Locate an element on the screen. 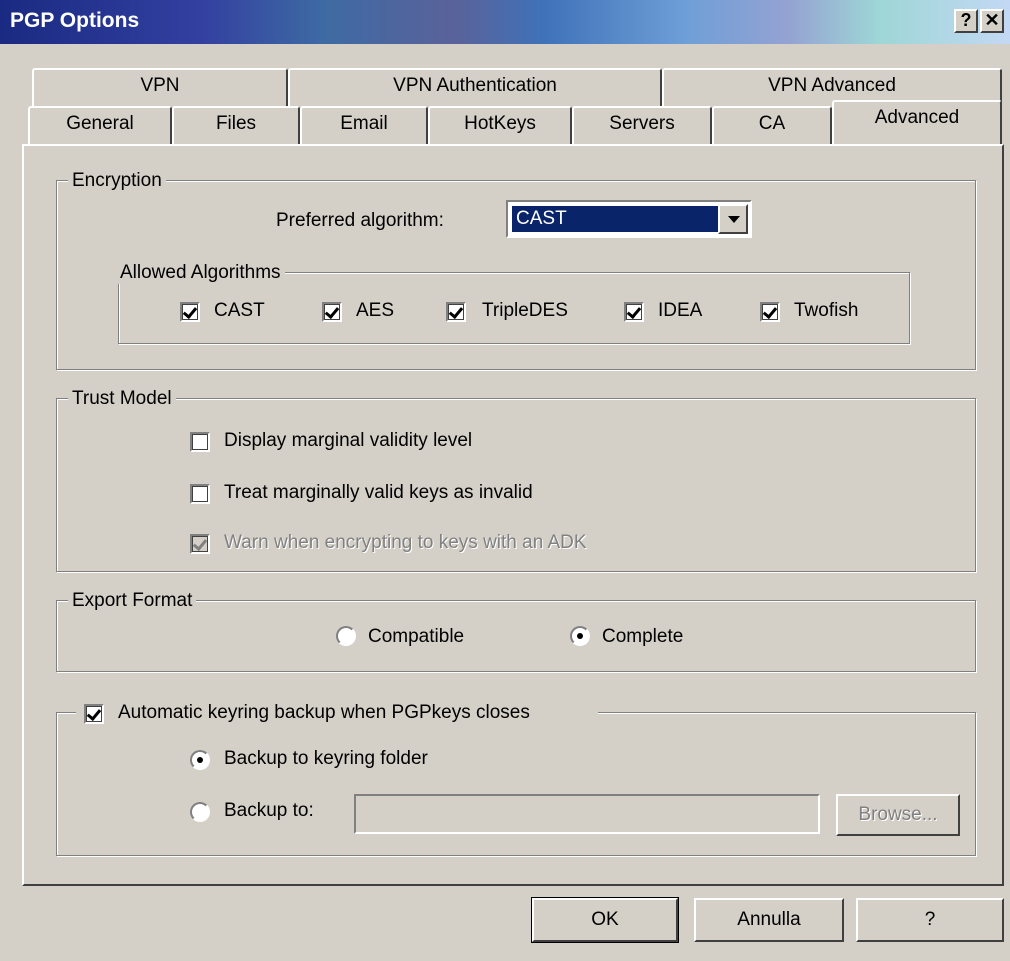 The height and width of the screenshot is (961, 1010). idea-label: IDEA is located at coordinates (680, 310).